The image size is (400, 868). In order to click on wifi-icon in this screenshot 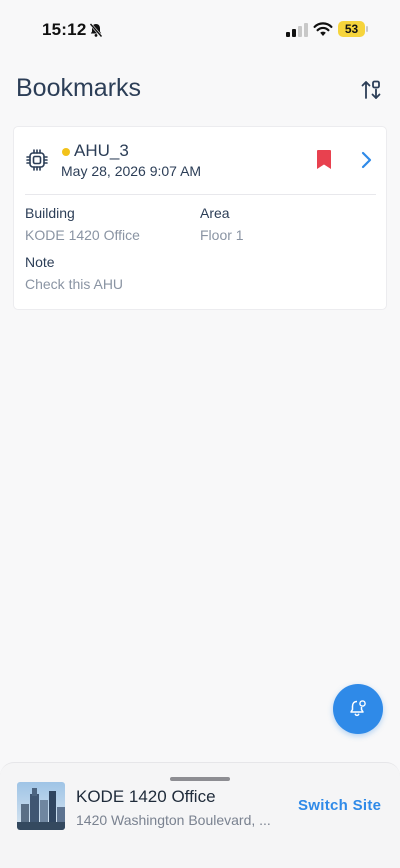, I will do `click(323, 29)`.